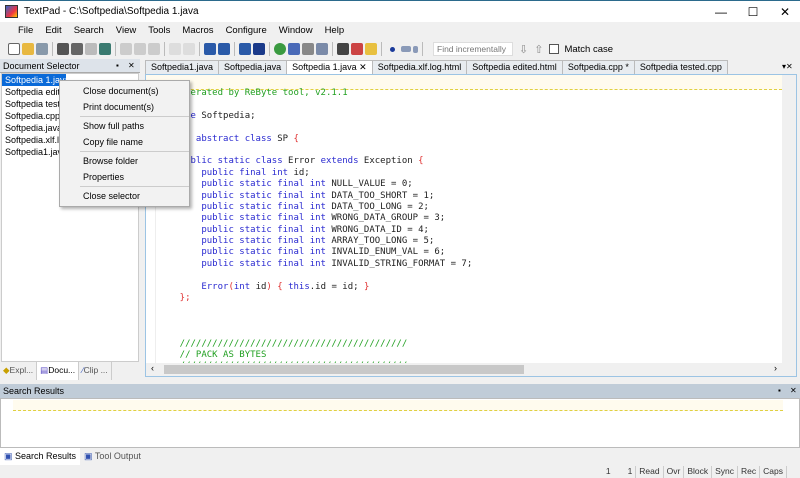  I want to click on code-token: Error, so click(193, 286).